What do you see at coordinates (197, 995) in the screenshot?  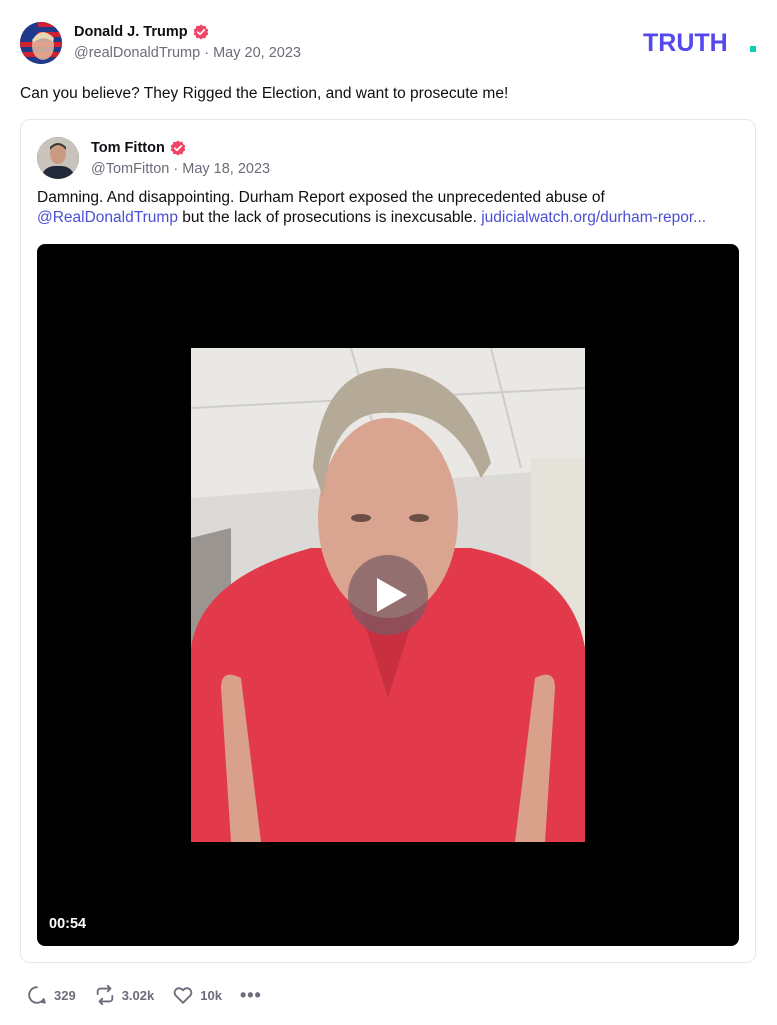 I see `like-button: 10k` at bounding box center [197, 995].